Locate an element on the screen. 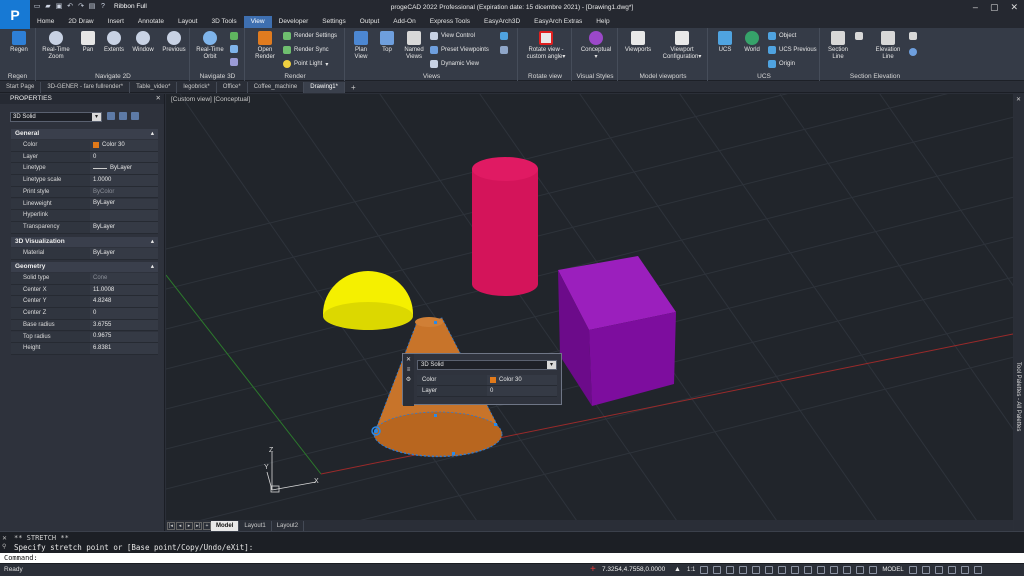 Image resolution: width=1024 pixels, height=576 pixels. command-line-grip: ✕ ⚲ is located at coordinates (6, 543).